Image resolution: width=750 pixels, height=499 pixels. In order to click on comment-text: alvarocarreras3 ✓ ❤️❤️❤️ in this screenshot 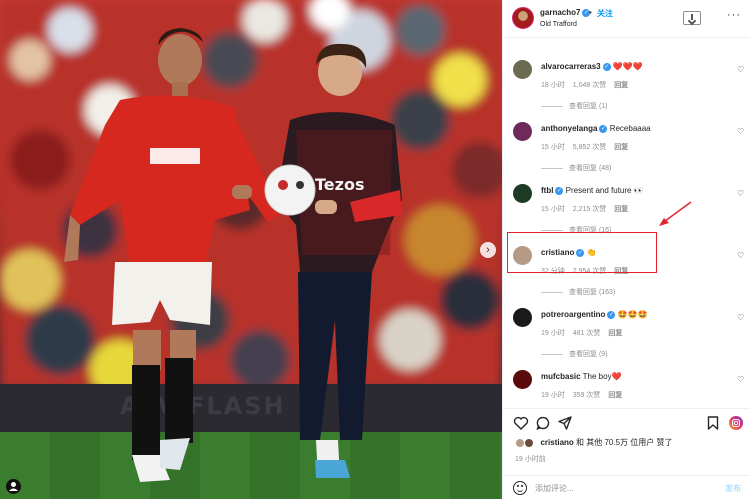, I will do `click(592, 66)`.